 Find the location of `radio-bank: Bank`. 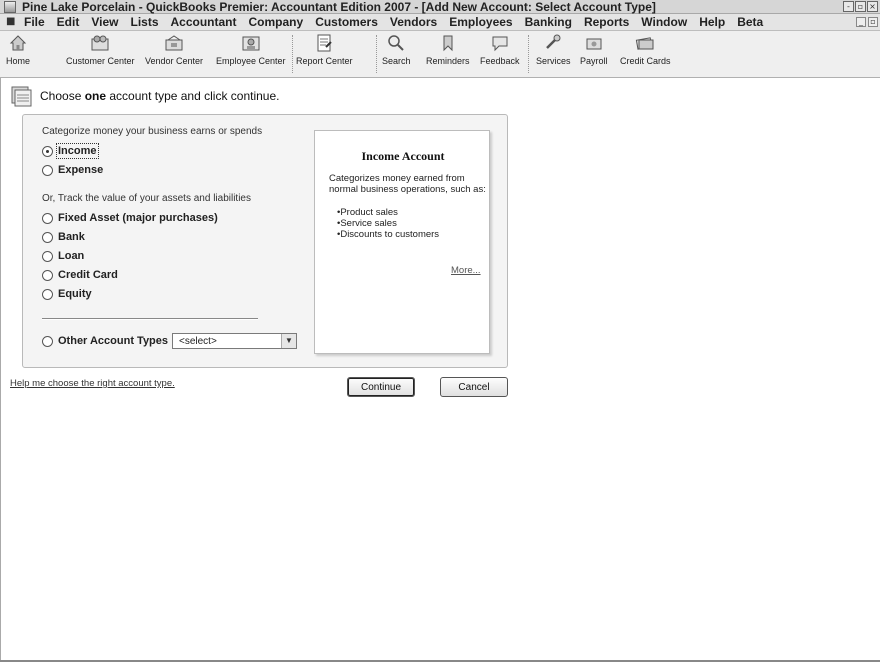

radio-bank: Bank is located at coordinates (63, 237).